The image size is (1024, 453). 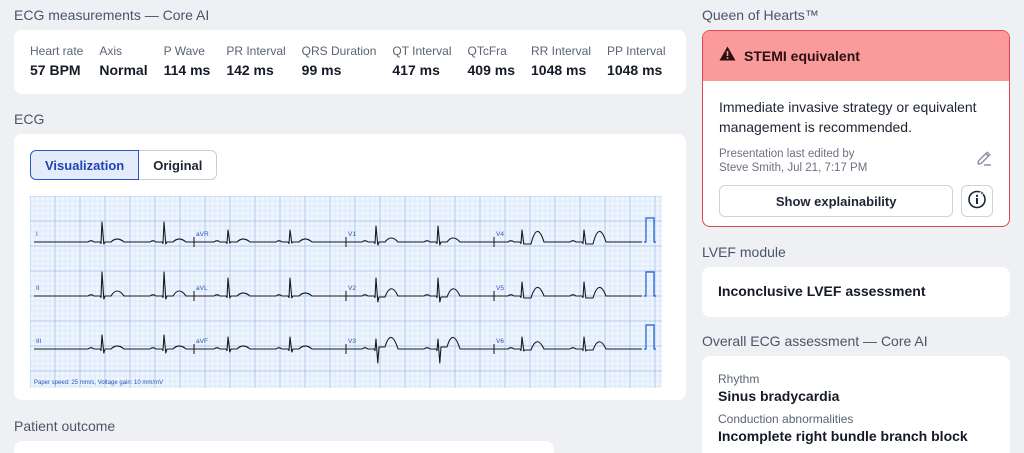 What do you see at coordinates (284, 447) in the screenshot?
I see `patient-outcome-card` at bounding box center [284, 447].